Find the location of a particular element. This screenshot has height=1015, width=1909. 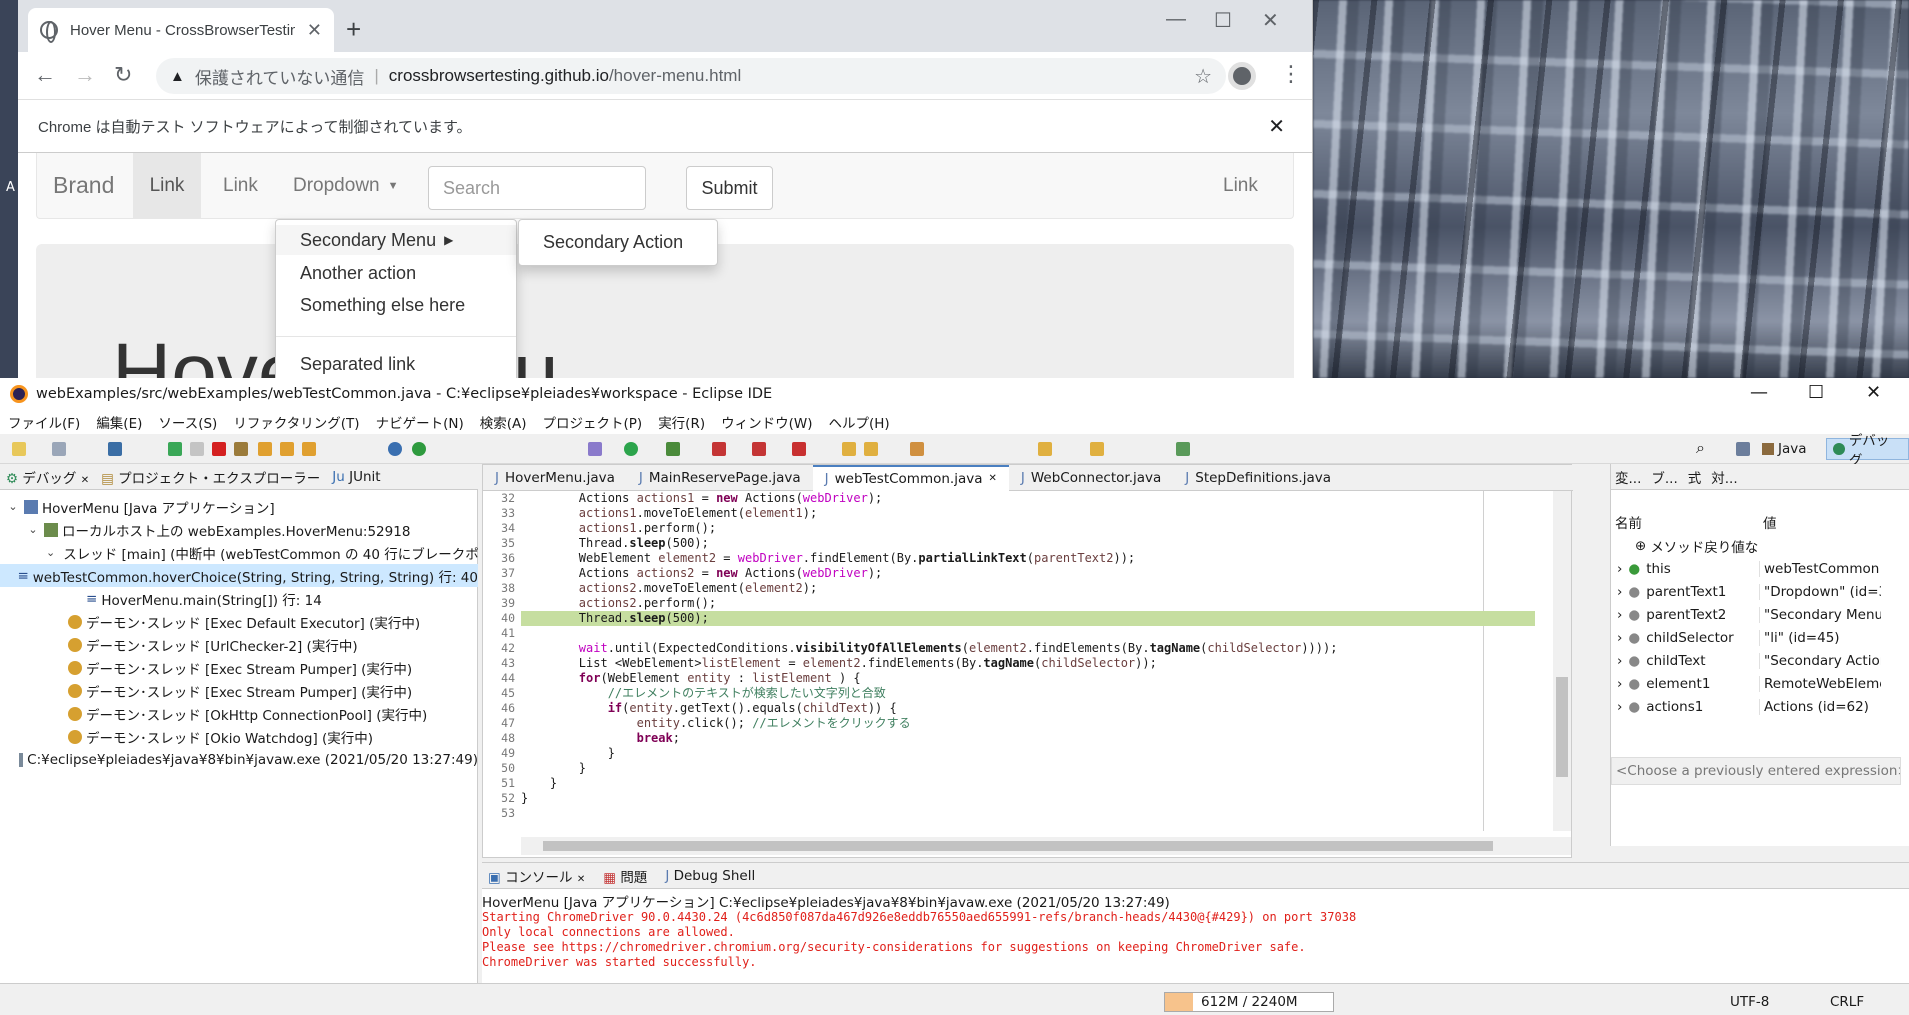

submit-button: Submit is located at coordinates (729, 188).